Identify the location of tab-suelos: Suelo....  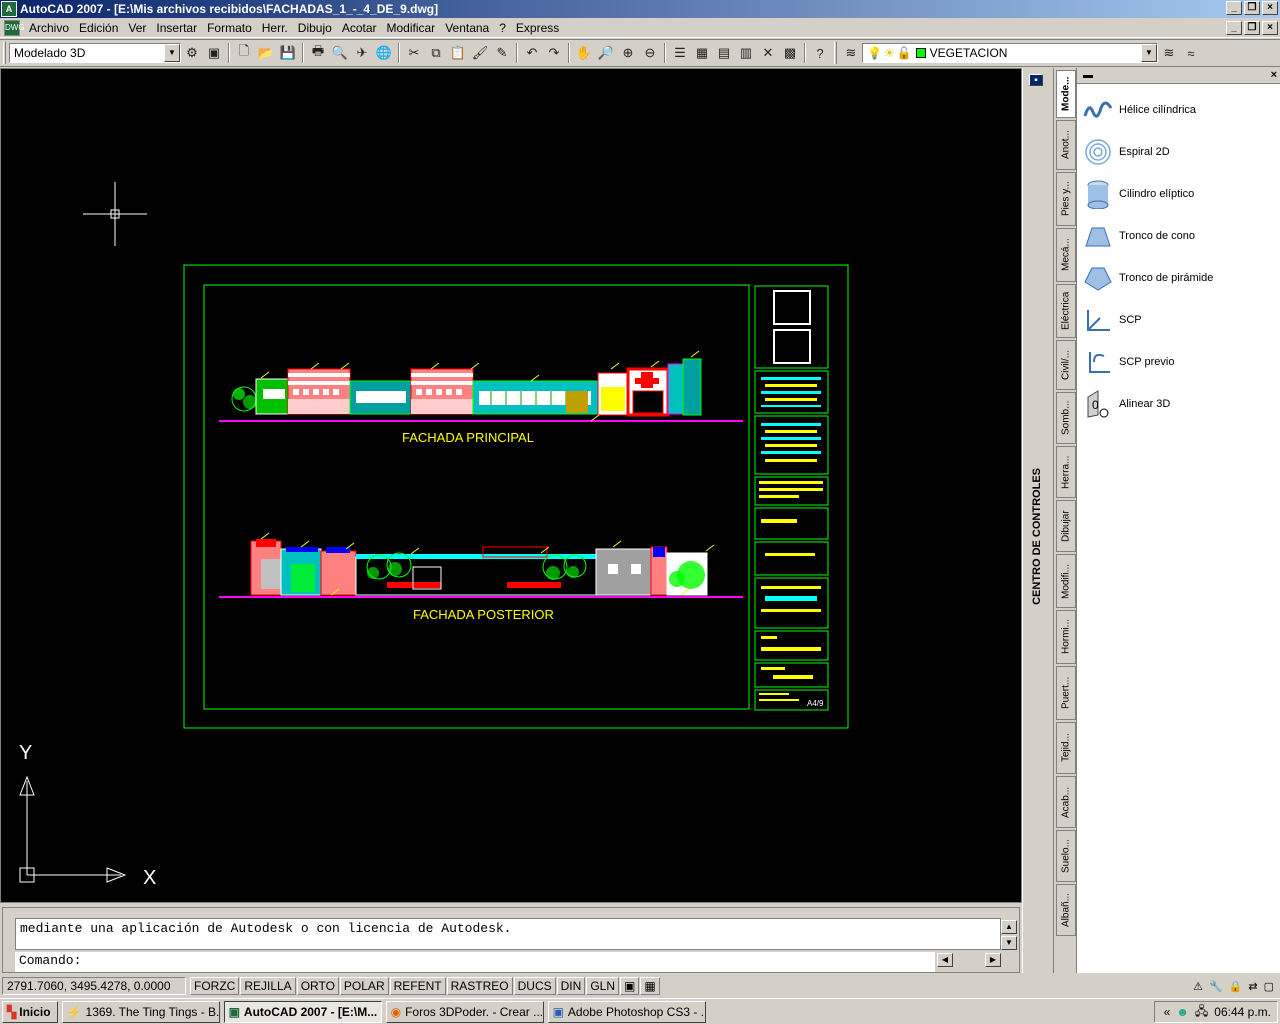
(1066, 856).